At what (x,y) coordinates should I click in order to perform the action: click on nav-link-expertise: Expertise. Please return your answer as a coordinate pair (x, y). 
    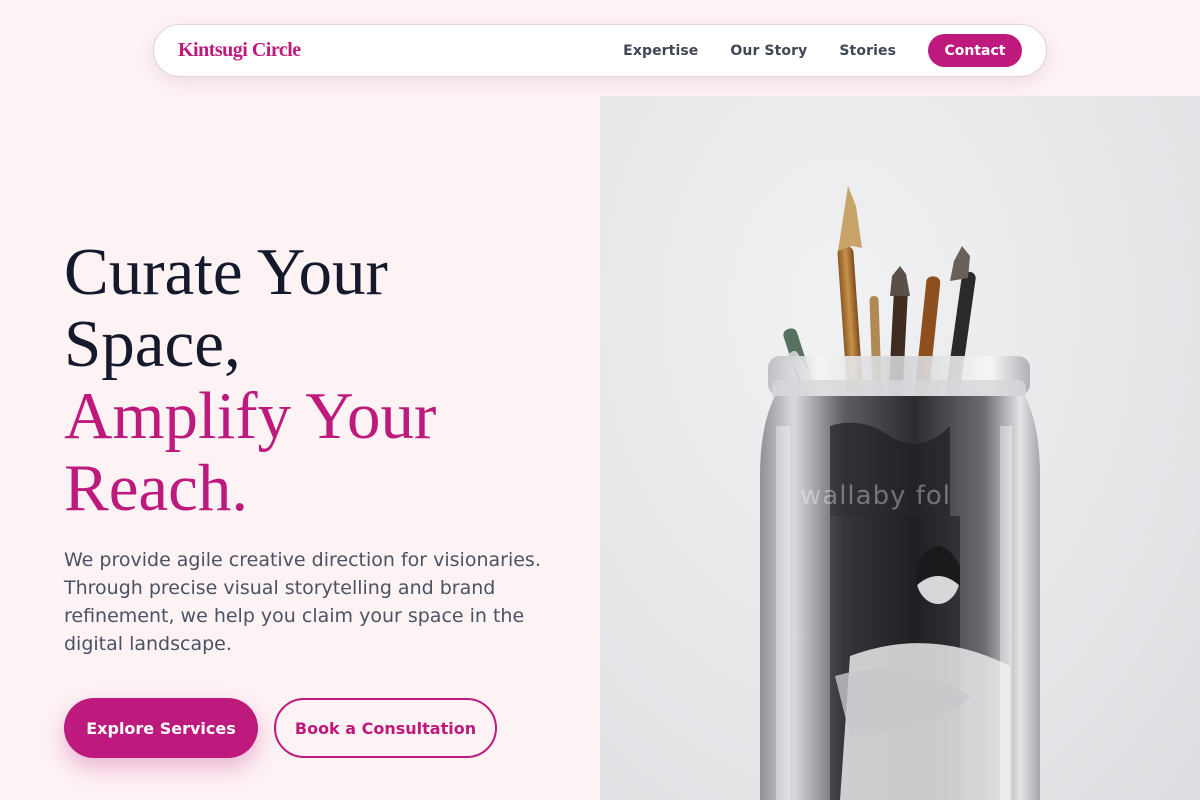
    Looking at the image, I should click on (660, 51).